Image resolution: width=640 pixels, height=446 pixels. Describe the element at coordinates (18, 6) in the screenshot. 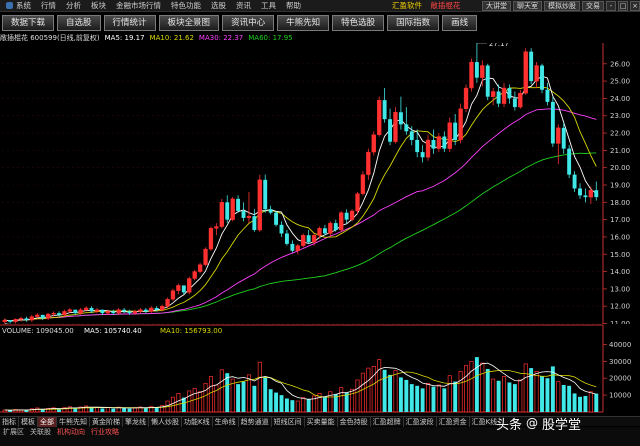

I see `menu-system: 系统` at that location.